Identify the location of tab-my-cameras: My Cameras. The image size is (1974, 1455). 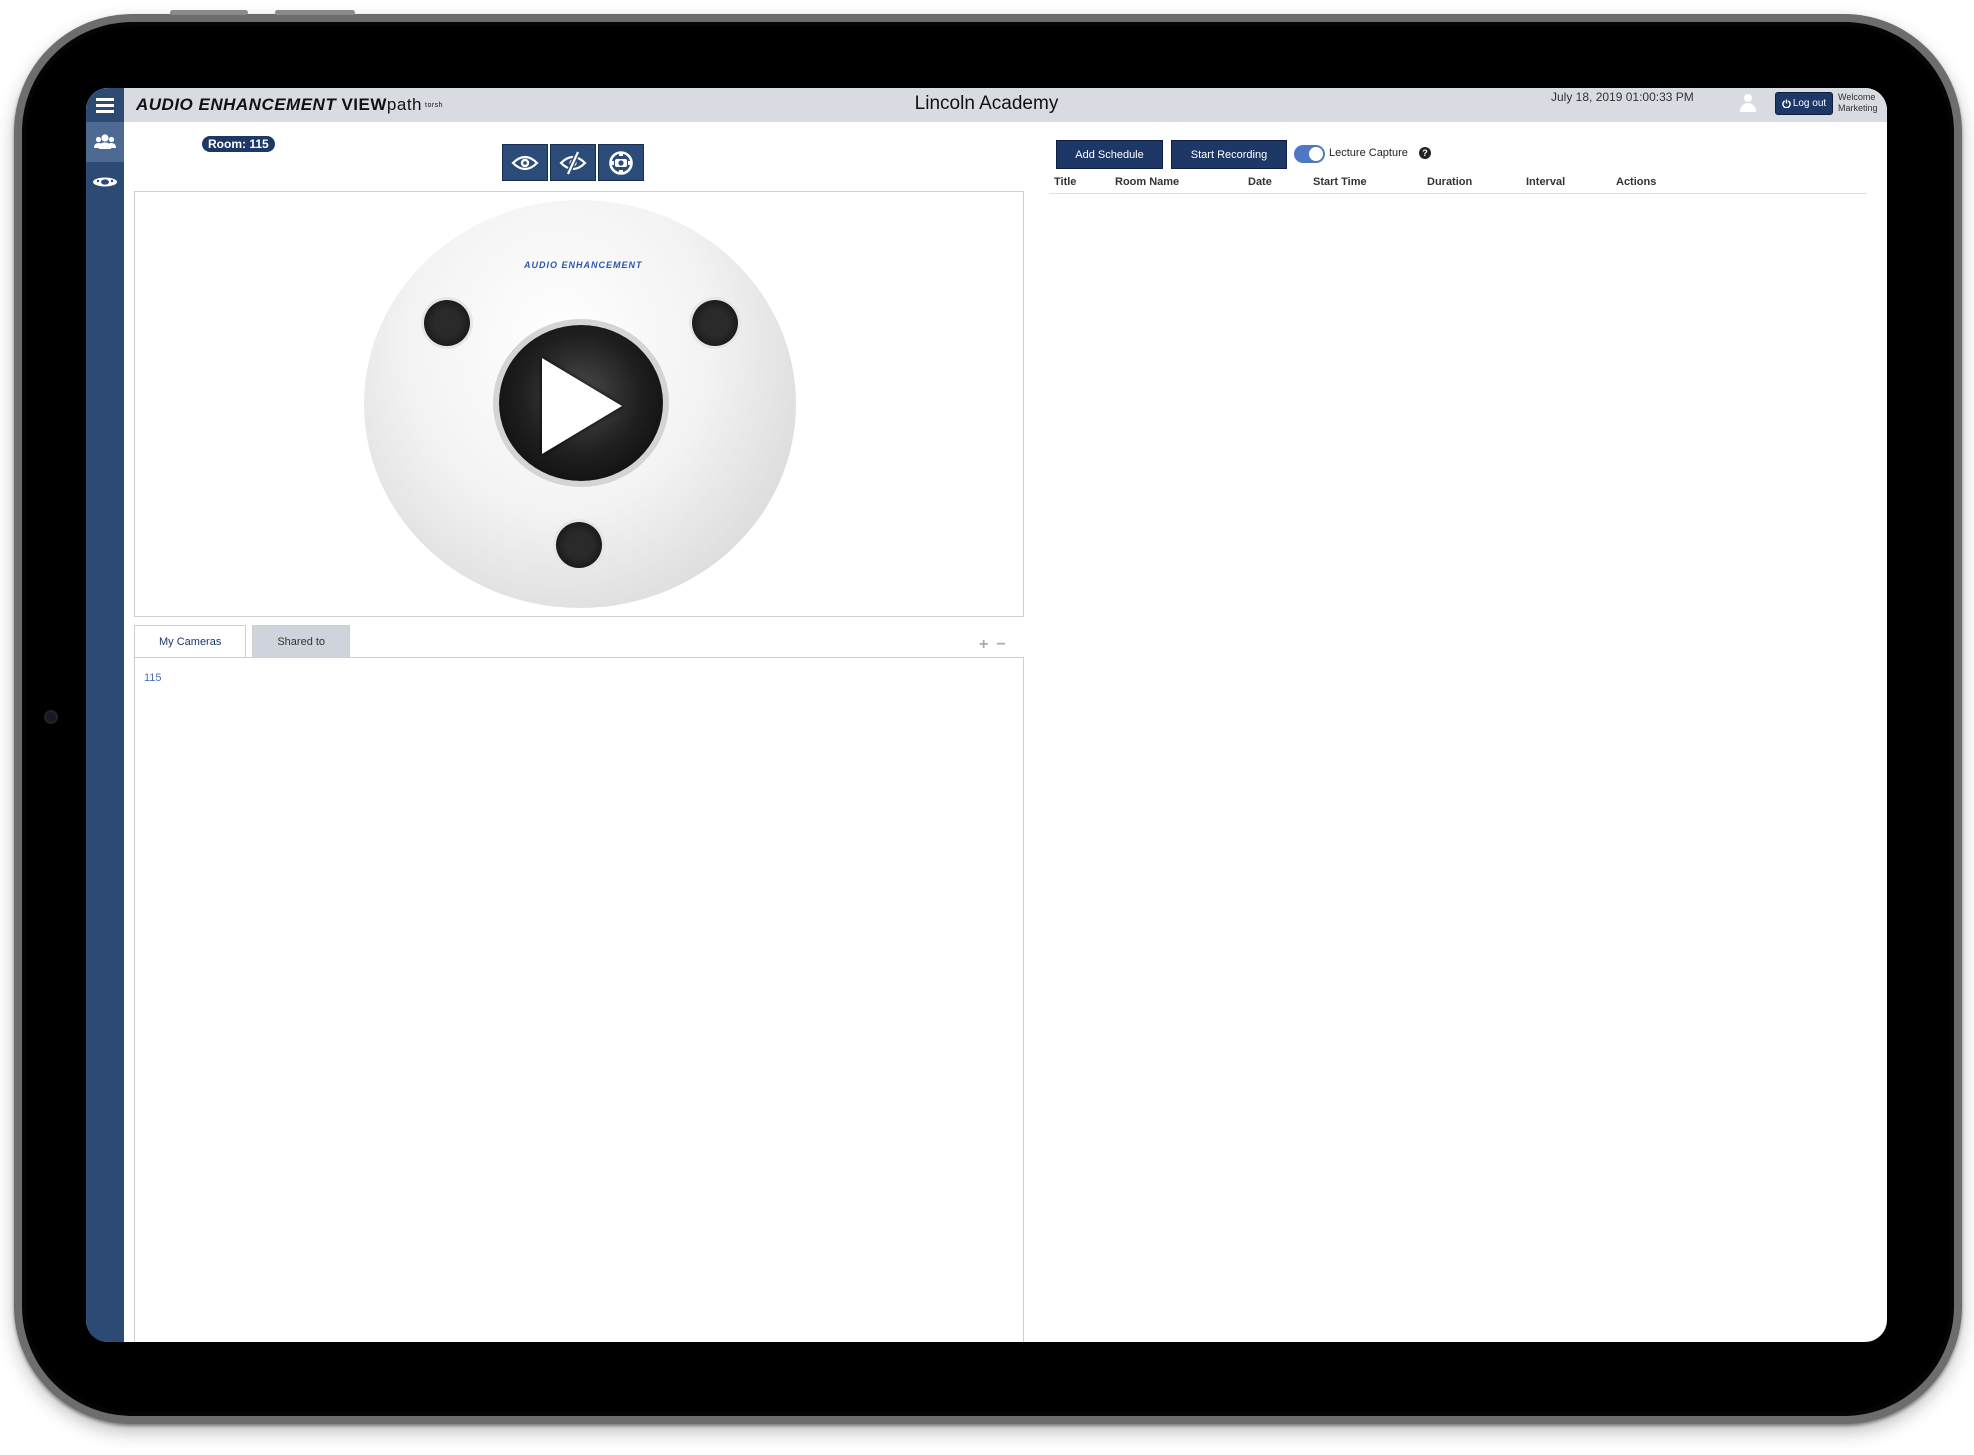
(190, 641).